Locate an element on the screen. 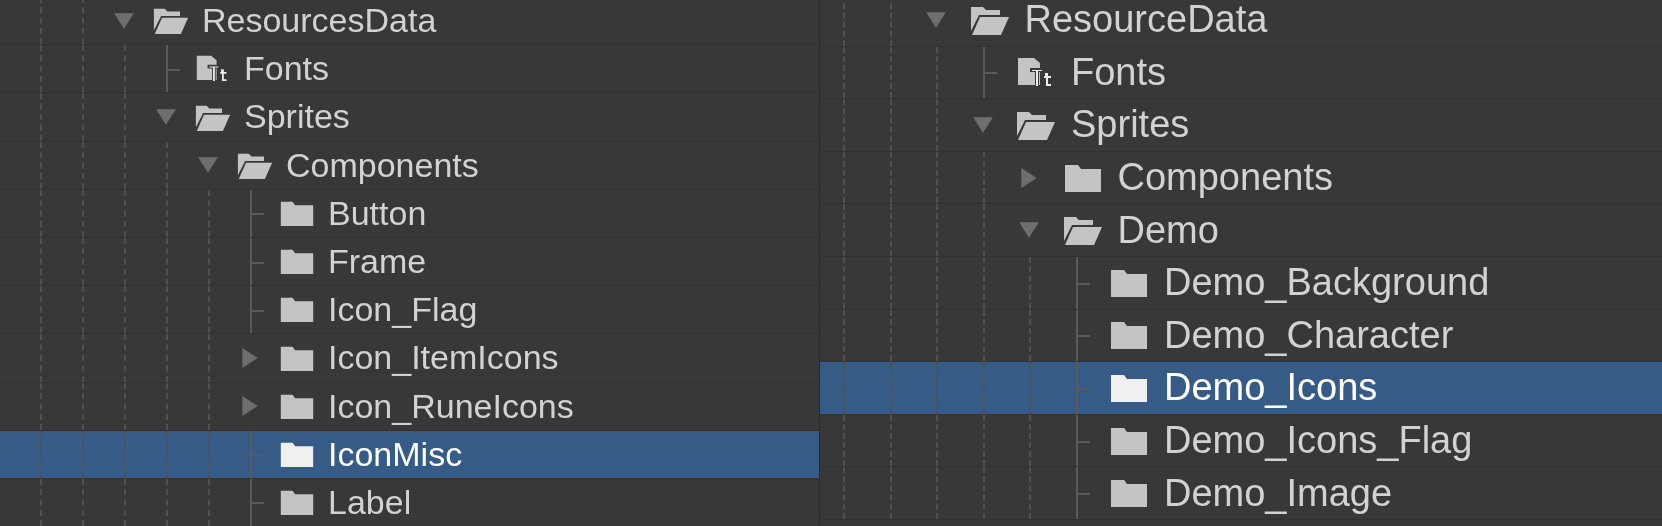 This screenshot has height=526, width=1662. tree-item: Label is located at coordinates (409, 502).